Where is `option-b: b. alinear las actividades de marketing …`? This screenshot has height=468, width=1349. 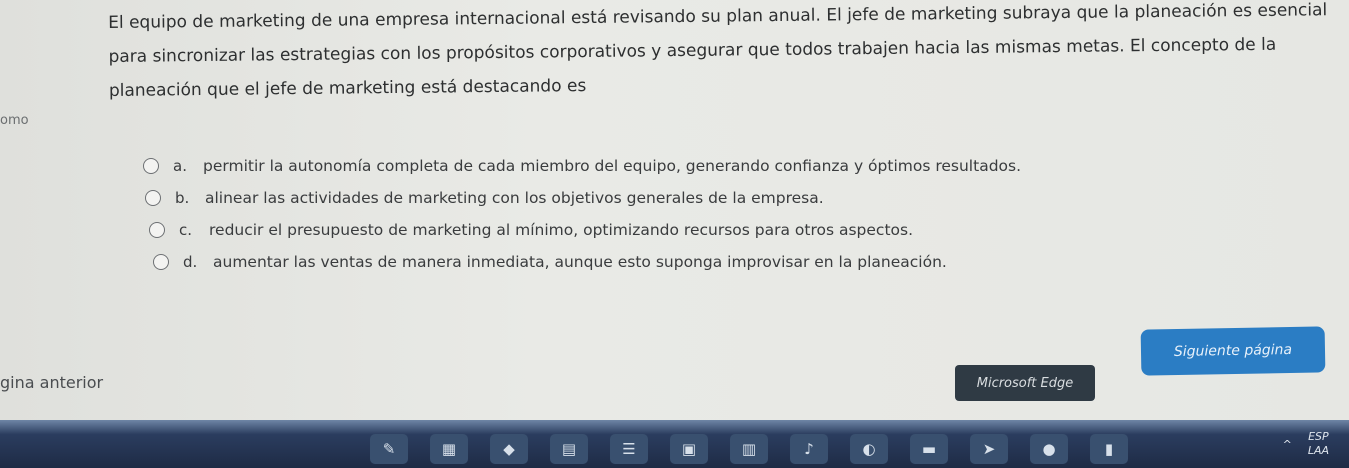
option-b: b. alinear las actividades de marketing … is located at coordinates (700, 198).